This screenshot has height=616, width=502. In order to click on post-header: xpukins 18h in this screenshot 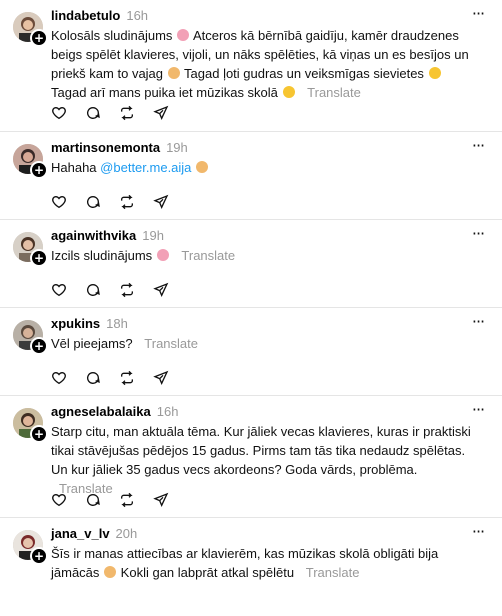, I will do `click(89, 323)`.